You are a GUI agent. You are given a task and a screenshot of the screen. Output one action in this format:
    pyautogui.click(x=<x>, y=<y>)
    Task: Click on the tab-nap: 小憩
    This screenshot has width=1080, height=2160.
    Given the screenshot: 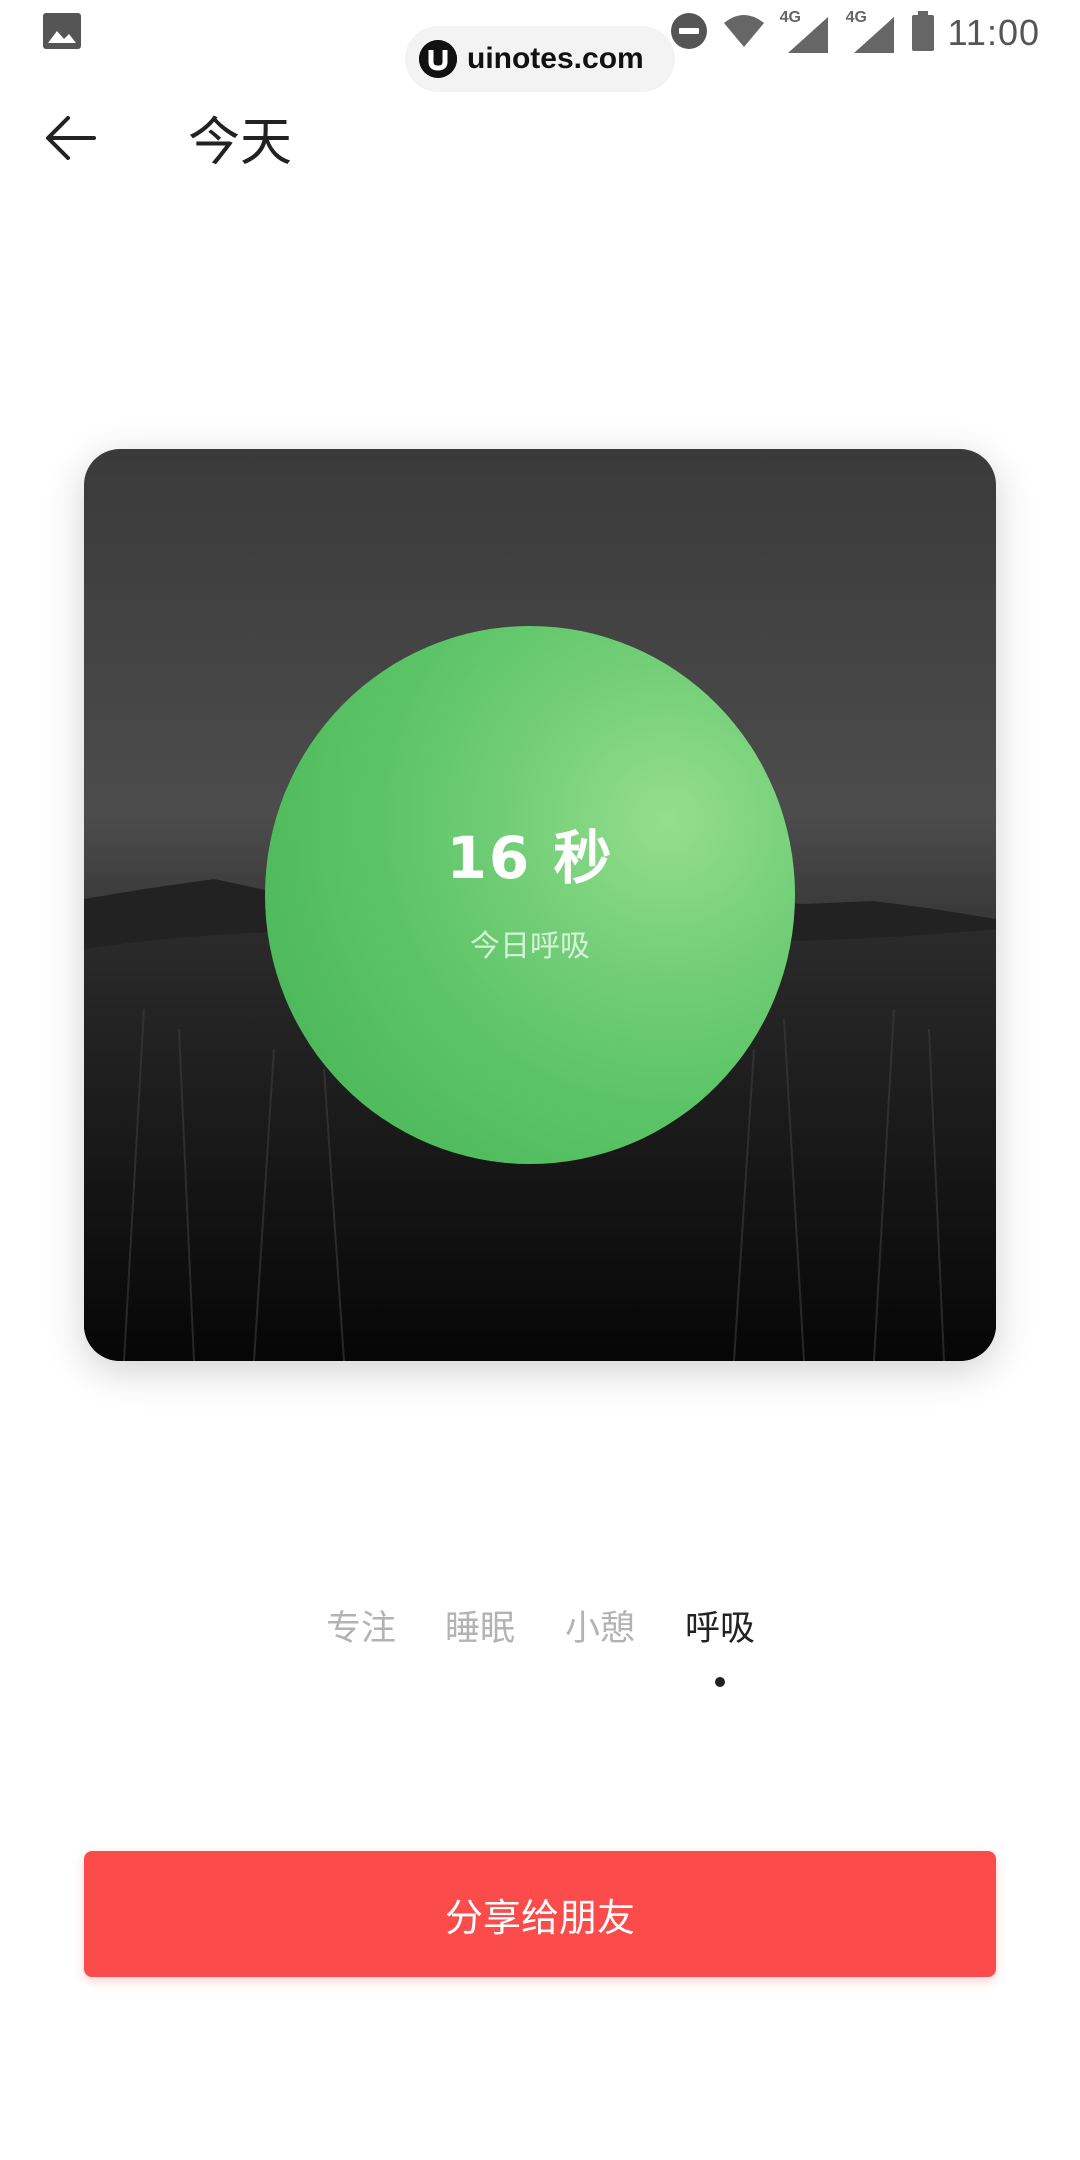 What is the action you would take?
    pyautogui.click(x=600, y=1625)
    